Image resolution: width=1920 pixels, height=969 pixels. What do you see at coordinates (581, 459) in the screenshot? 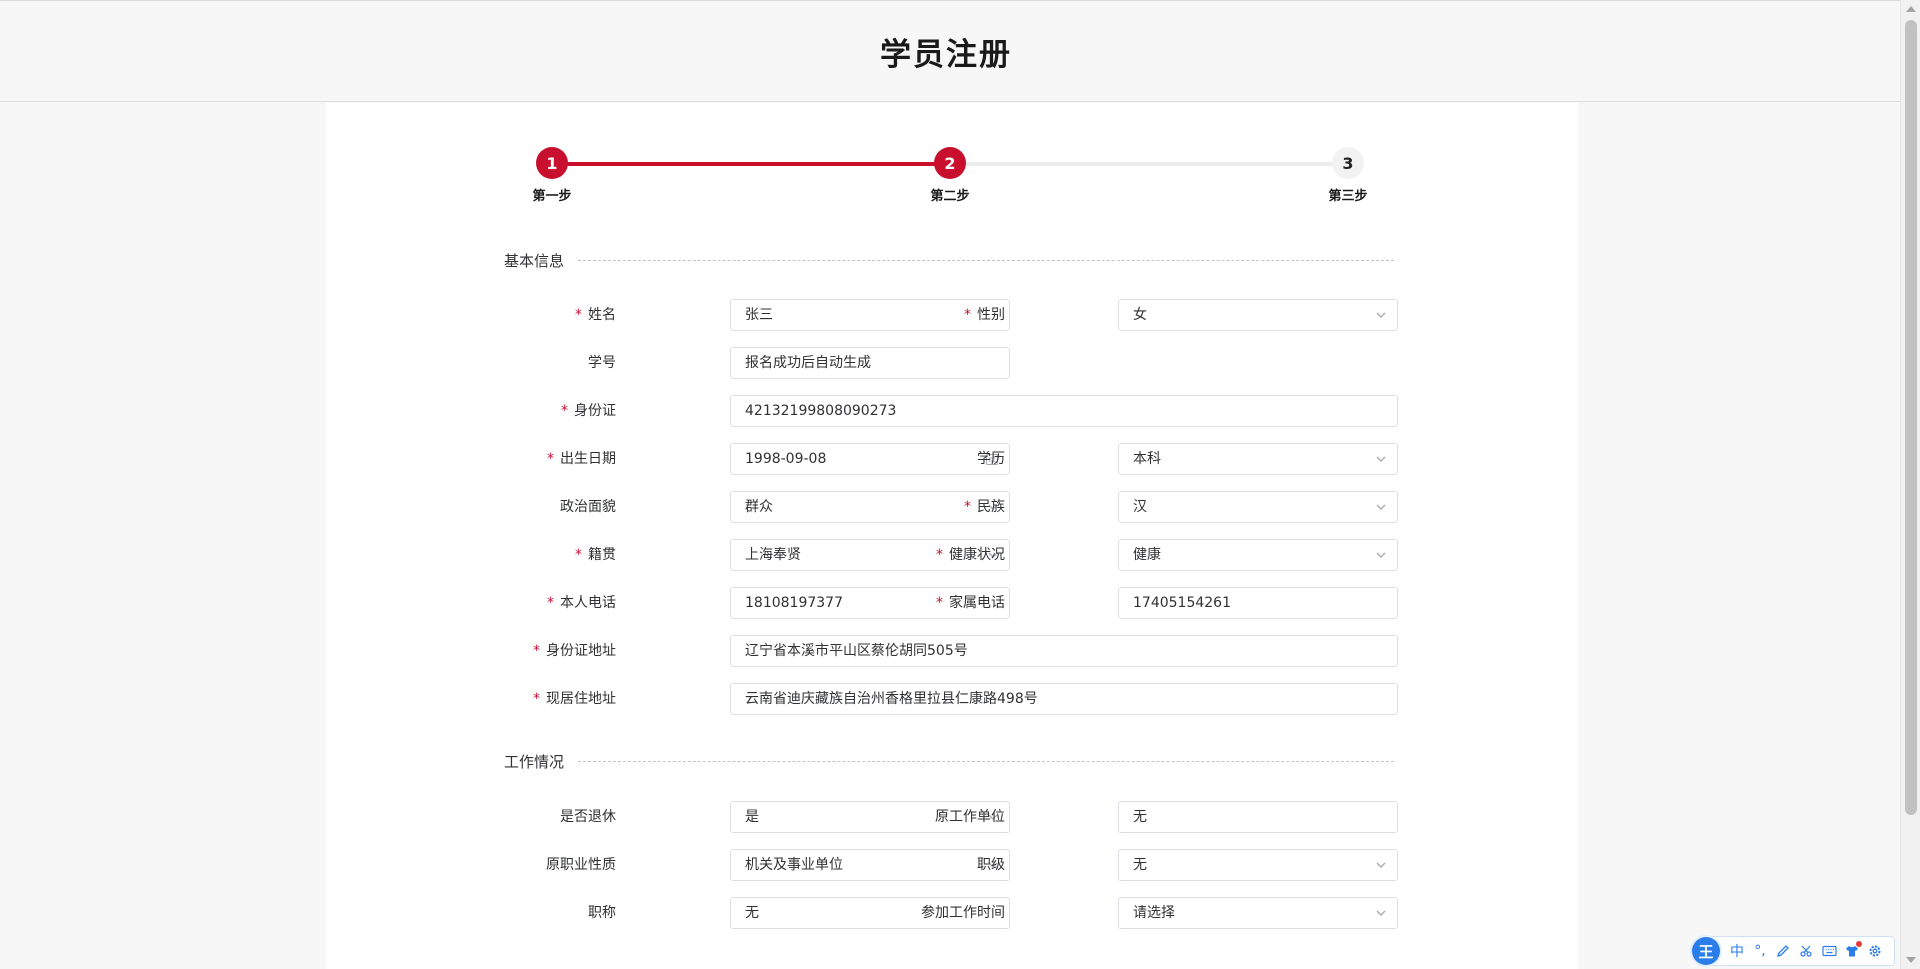
I see `birth-date-label: * 出生日期` at bounding box center [581, 459].